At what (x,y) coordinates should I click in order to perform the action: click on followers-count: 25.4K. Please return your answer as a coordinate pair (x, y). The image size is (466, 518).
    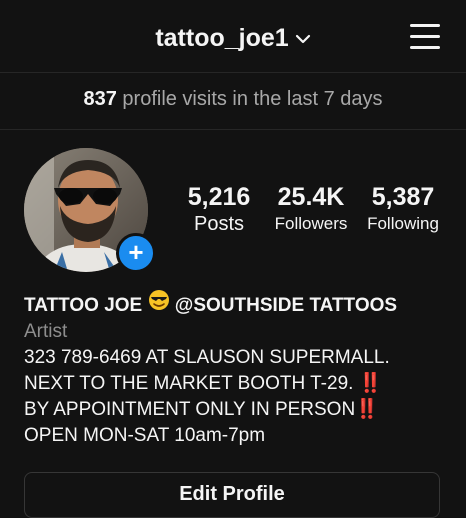
    Looking at the image, I should click on (311, 197).